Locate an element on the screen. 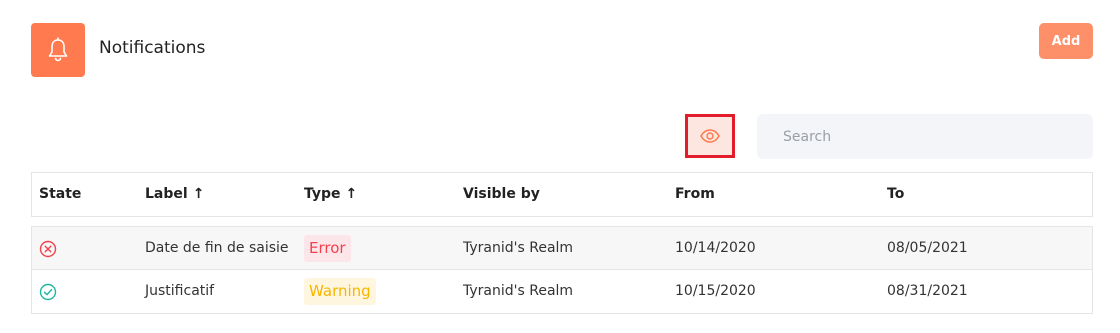 This screenshot has height=333, width=1120. type-cell: Warning is located at coordinates (340, 291).